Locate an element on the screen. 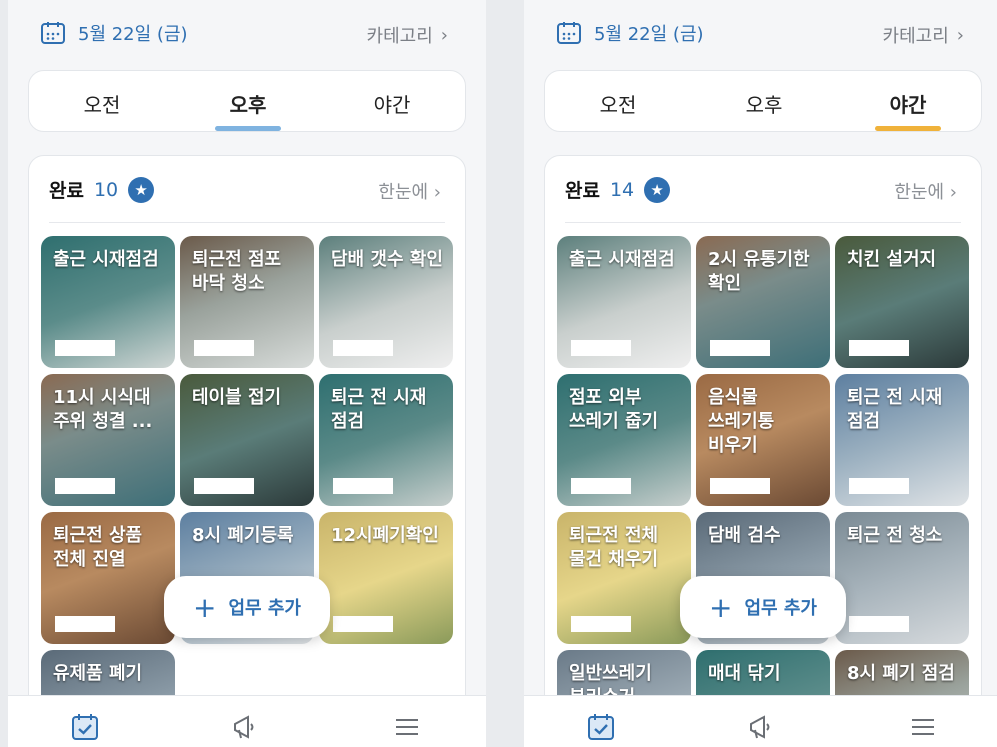 This screenshot has height=747, width=997. chevron-right-icon: › is located at coordinates (444, 35).